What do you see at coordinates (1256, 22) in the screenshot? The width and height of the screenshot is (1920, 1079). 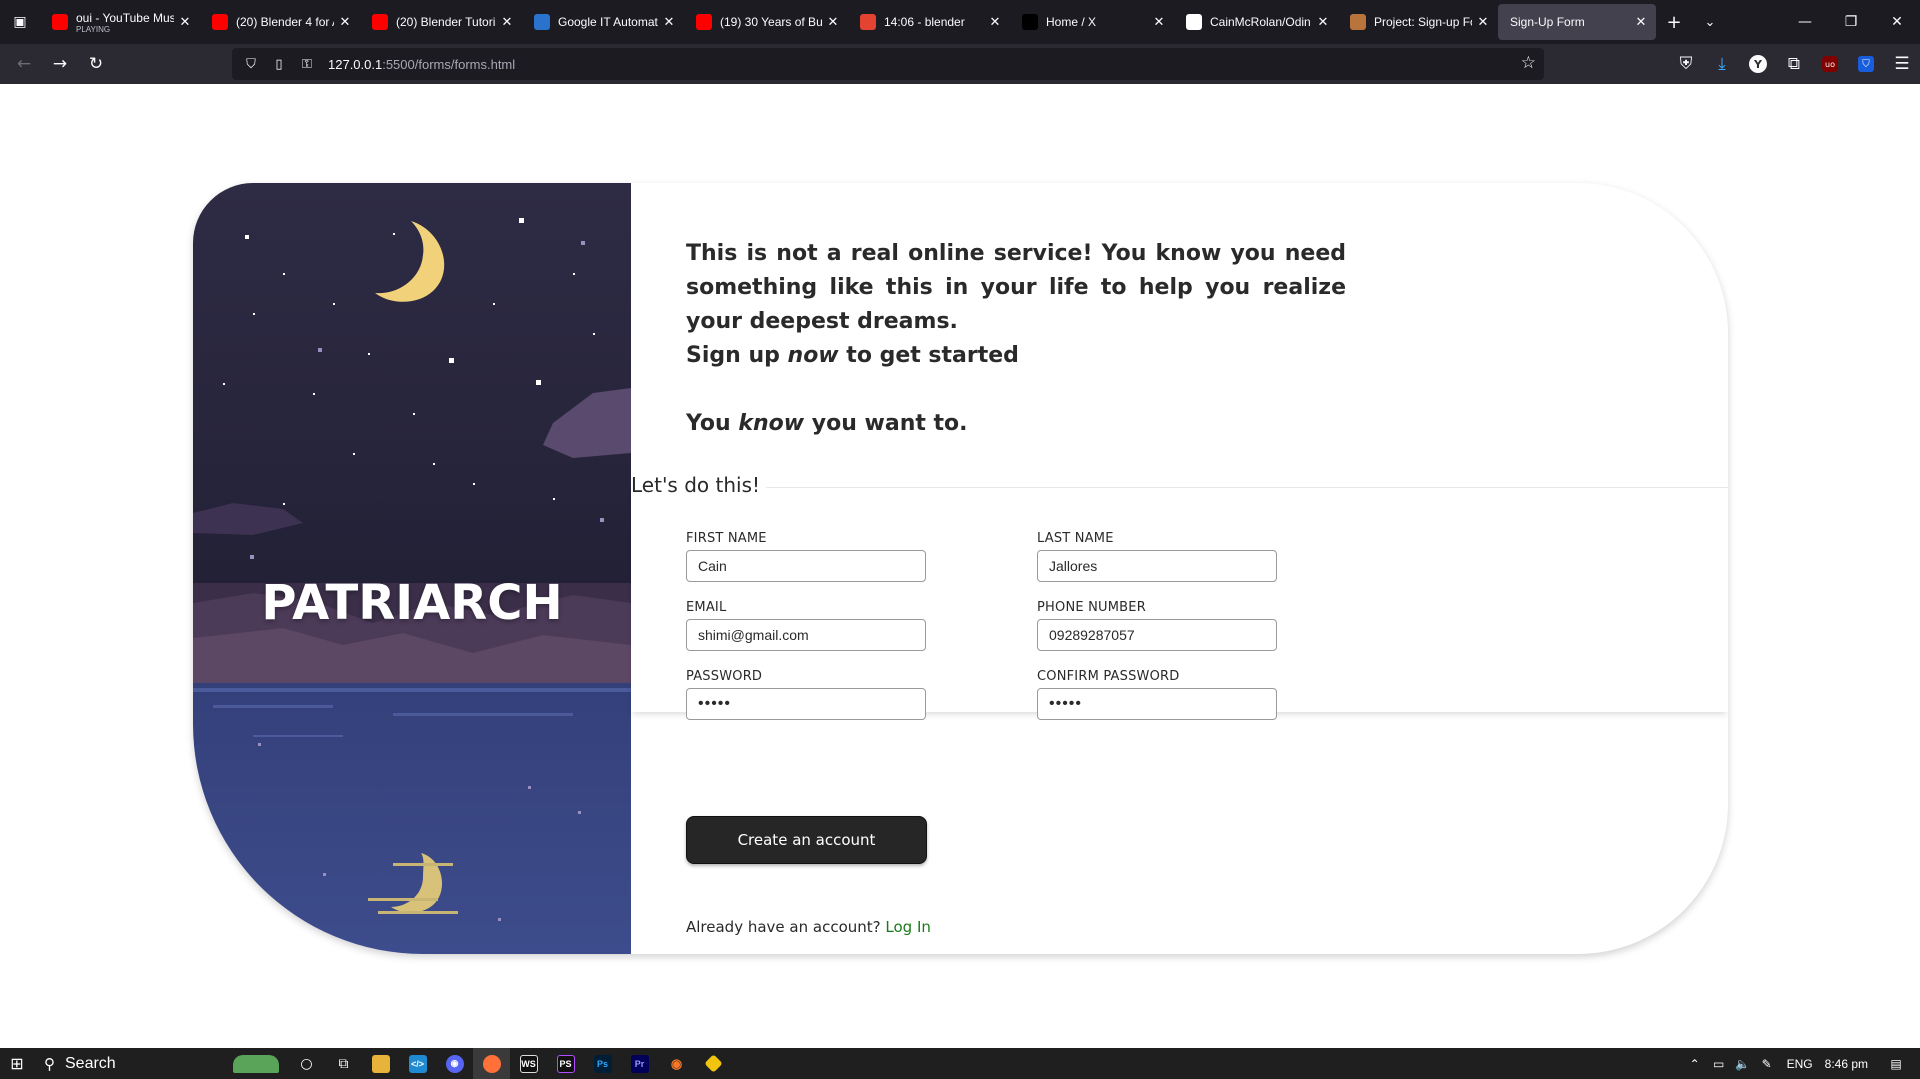 I see `tab-8: CainMcRolan/Odin ✕` at bounding box center [1256, 22].